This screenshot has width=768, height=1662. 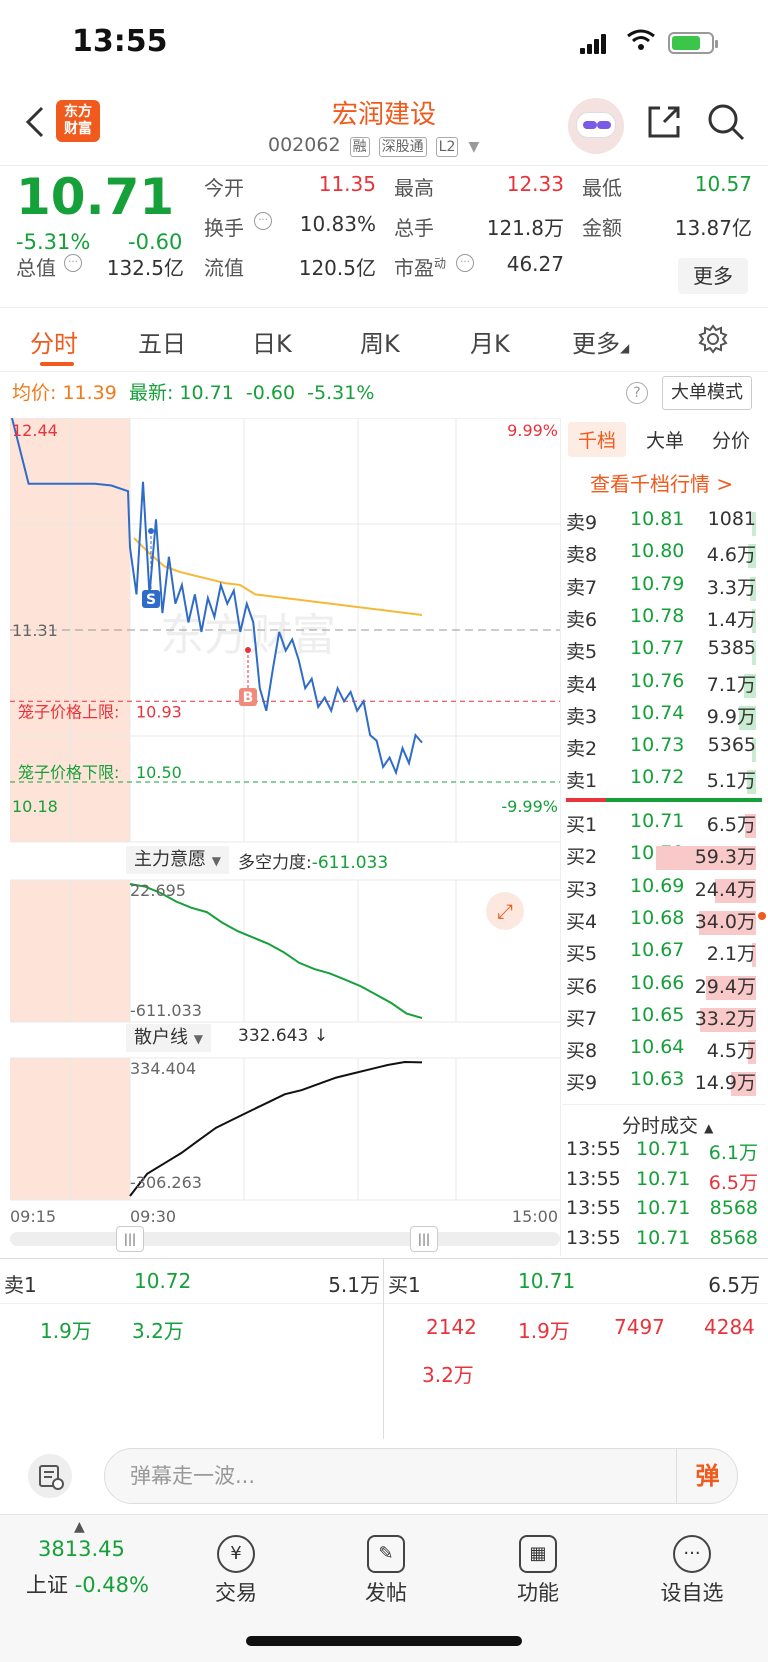 I want to click on wifi-icon, so click(x=641, y=43).